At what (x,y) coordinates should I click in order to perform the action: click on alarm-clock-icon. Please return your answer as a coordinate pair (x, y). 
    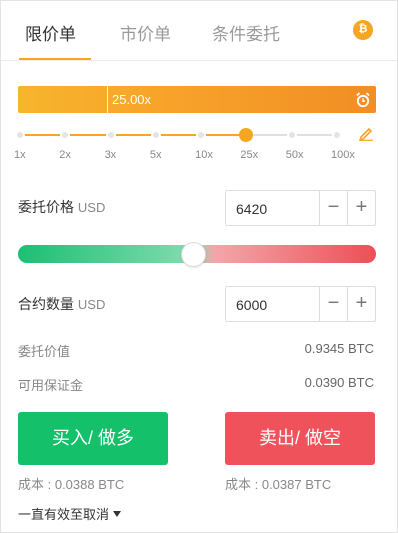
    Looking at the image, I should click on (363, 99).